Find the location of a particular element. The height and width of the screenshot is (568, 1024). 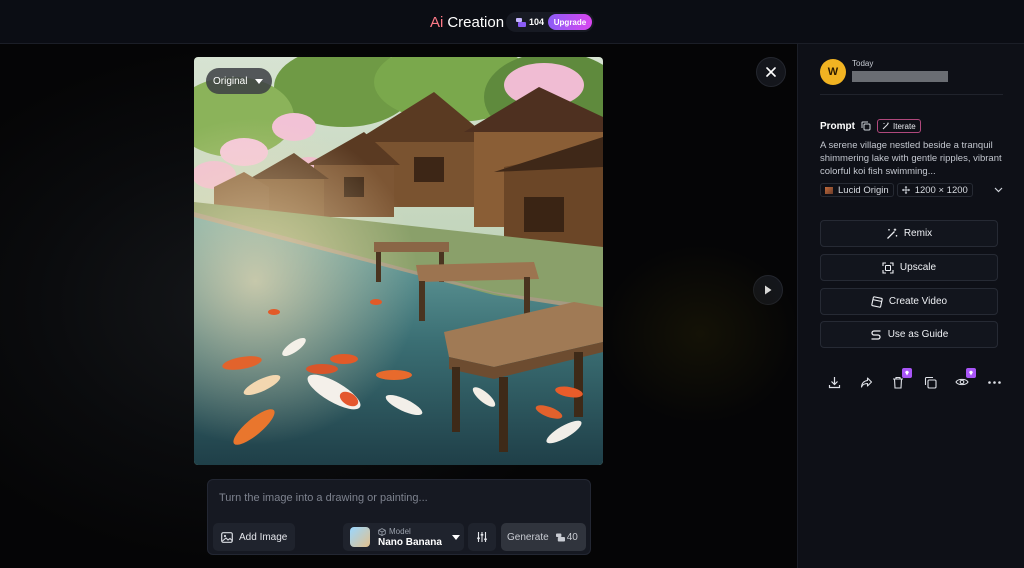

app-title: Ai Creation is located at coordinates (467, 22).